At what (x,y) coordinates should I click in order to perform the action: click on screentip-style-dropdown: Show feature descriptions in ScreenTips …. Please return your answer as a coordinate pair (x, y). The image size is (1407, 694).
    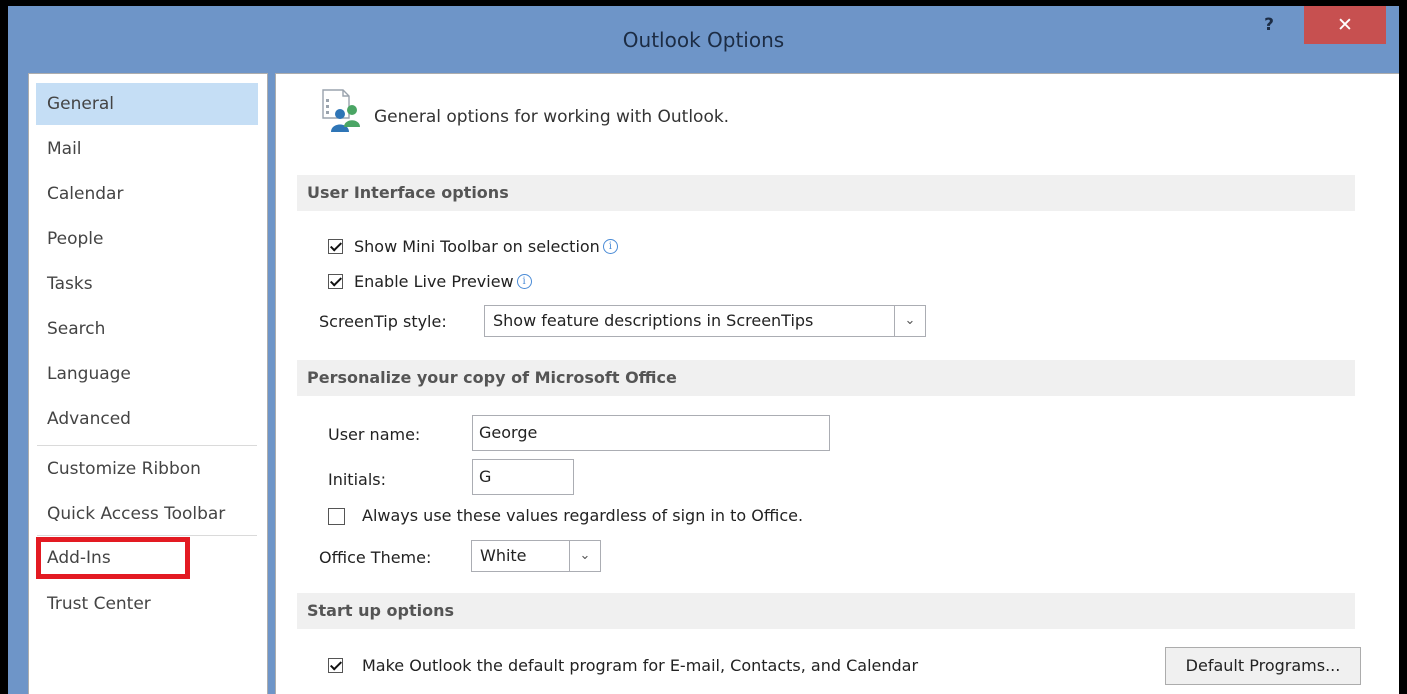
    Looking at the image, I should click on (705, 321).